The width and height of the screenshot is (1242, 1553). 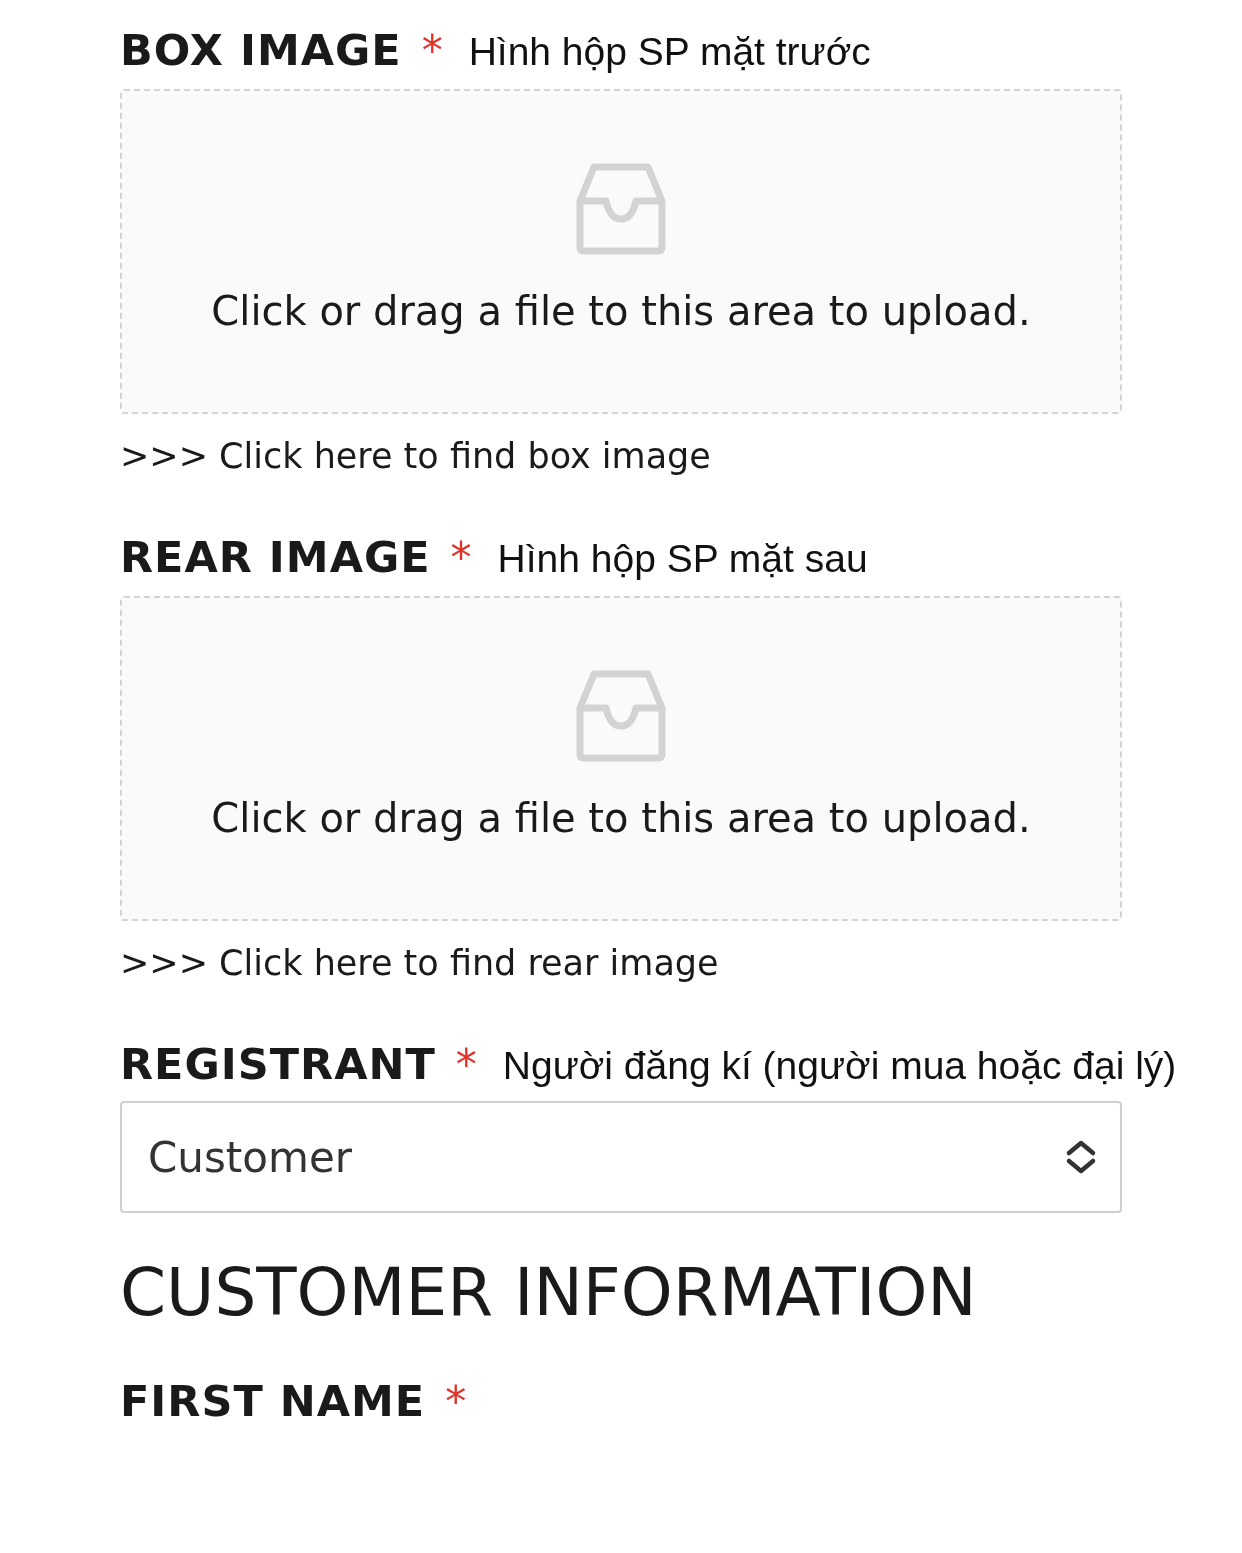 I want to click on find-image-link: >>> Click here to find rear image, so click(x=419, y=963).